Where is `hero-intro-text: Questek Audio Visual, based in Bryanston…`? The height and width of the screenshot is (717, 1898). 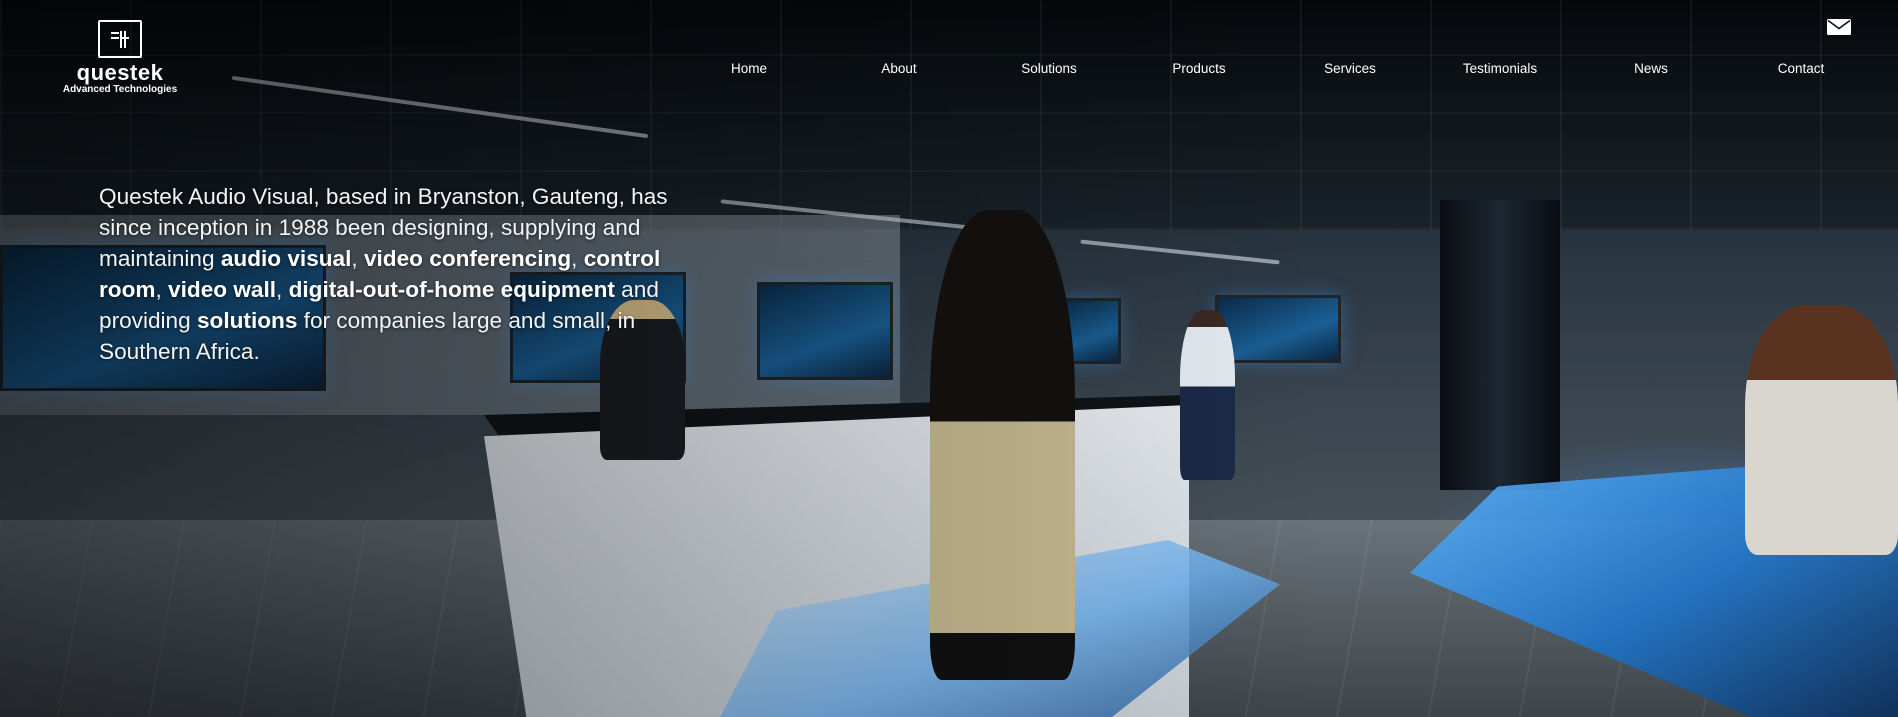
hero-intro-text: Questek Audio Visual, based in Bryanston… is located at coordinates (399, 274).